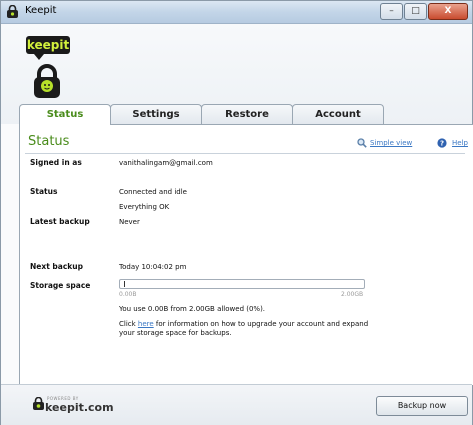 This screenshot has height=425, width=473. I want to click on tab-restore: Restore, so click(247, 114).